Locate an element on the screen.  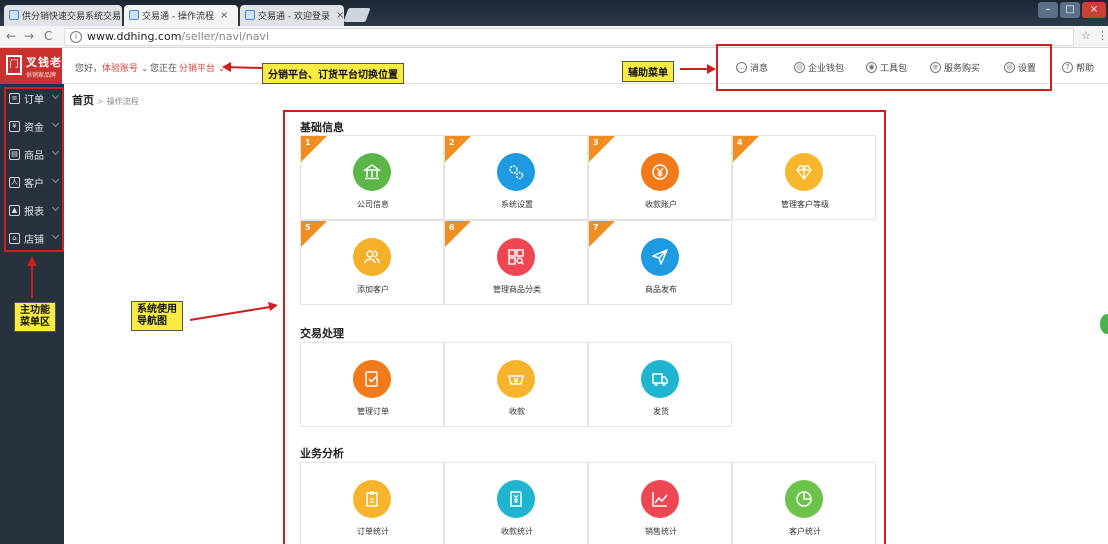
new-tab-button is located at coordinates (357, 15).